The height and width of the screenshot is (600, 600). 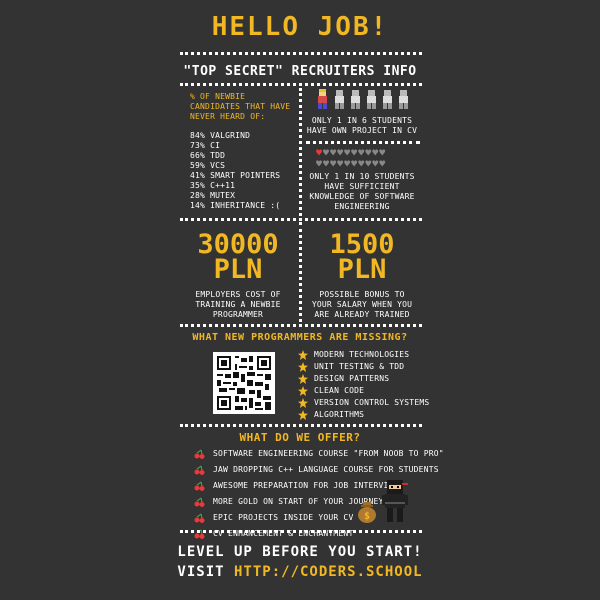 I want to click on desc-line: PROGRAMMER, so click(x=238, y=314).